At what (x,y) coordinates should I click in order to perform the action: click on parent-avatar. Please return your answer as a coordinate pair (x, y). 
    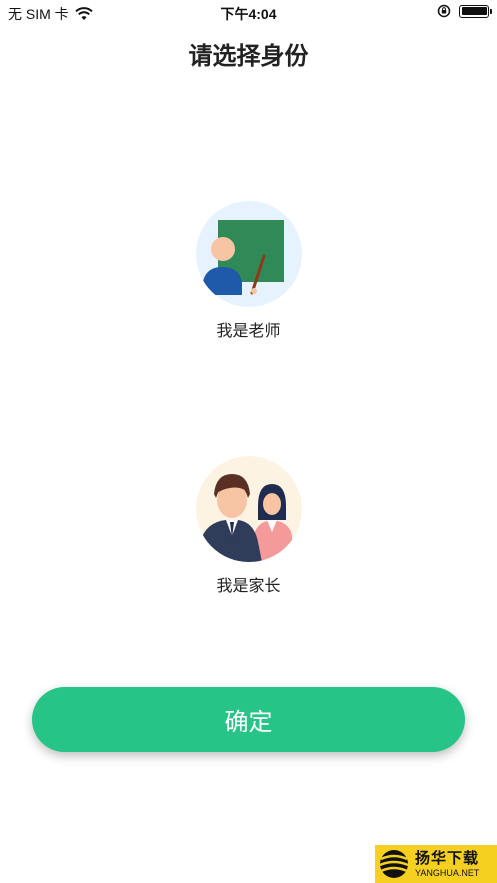
    Looking at the image, I should click on (248, 509).